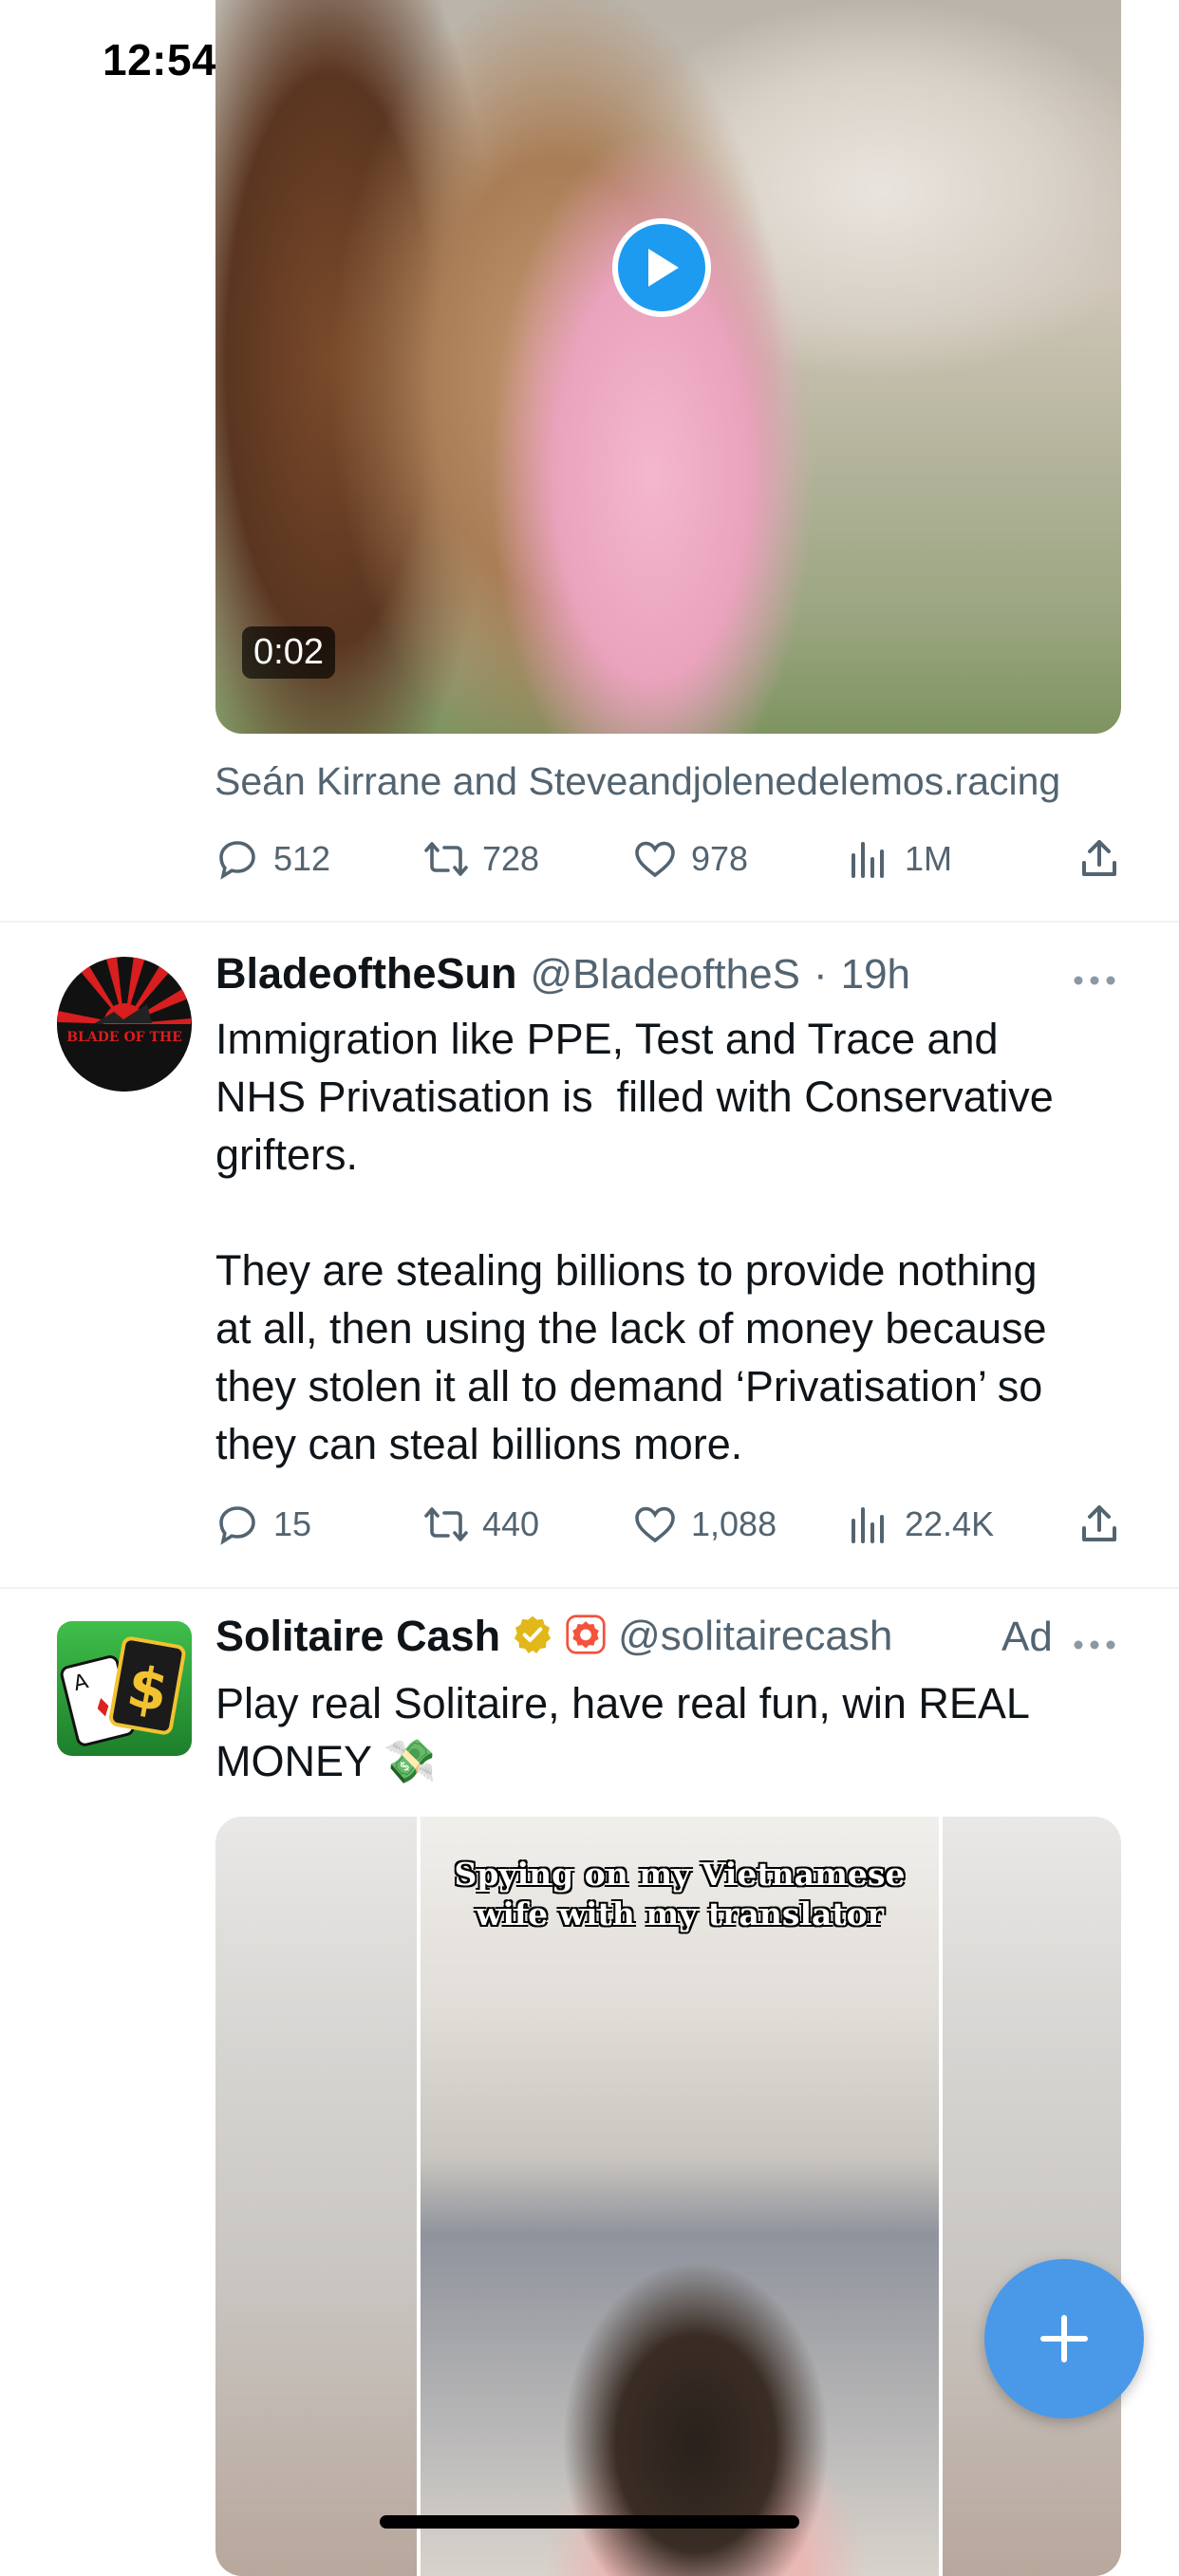 This screenshot has width=1179, height=2576. Describe the element at coordinates (357, 1636) in the screenshot. I see `author-name: Solitaire Cash` at that location.